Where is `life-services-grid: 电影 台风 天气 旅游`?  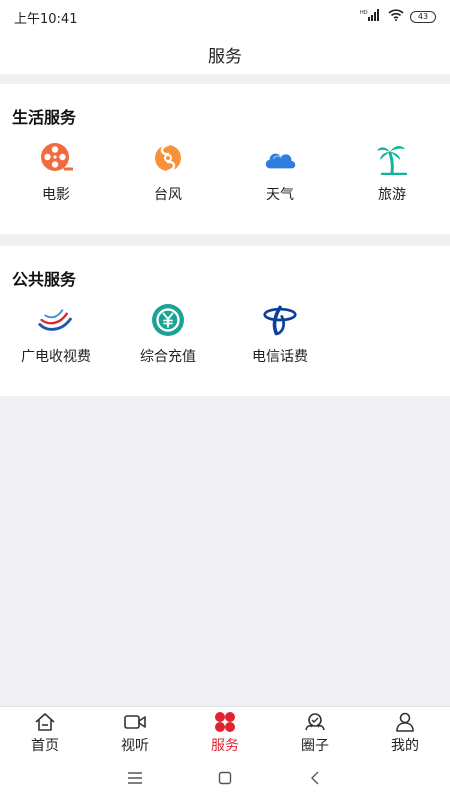 life-services-grid: 电影 台风 天气 旅游 is located at coordinates (225, 172).